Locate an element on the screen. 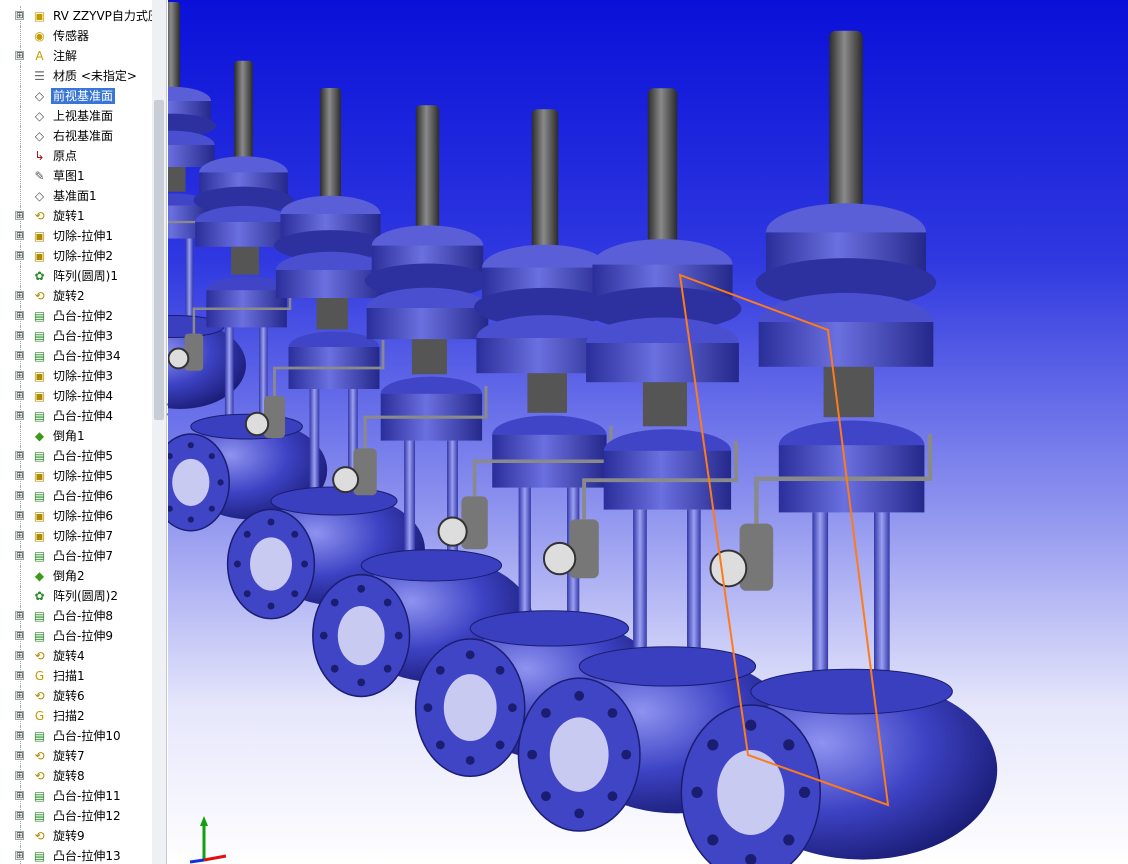  tree-item: ⊞ ▣ 切除-拉伸1 is located at coordinates (76, 236).